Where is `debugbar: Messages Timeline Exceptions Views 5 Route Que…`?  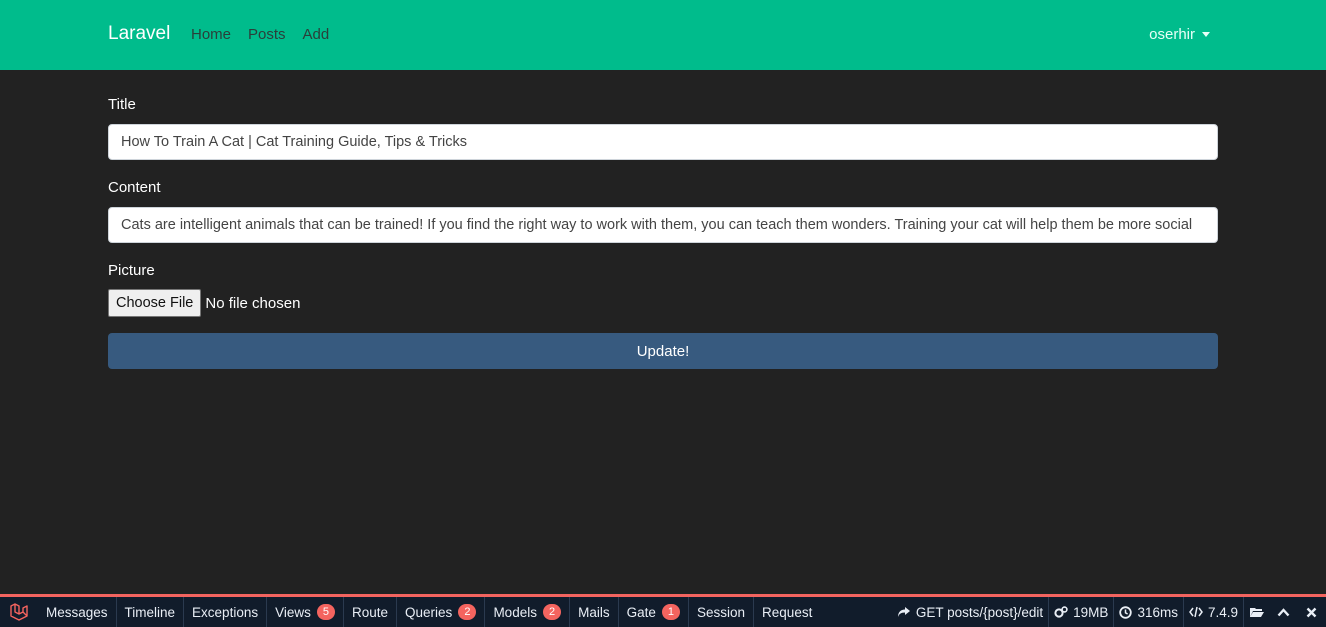
debugbar: Messages Timeline Exceptions Views 5 Route Que… is located at coordinates (663, 610).